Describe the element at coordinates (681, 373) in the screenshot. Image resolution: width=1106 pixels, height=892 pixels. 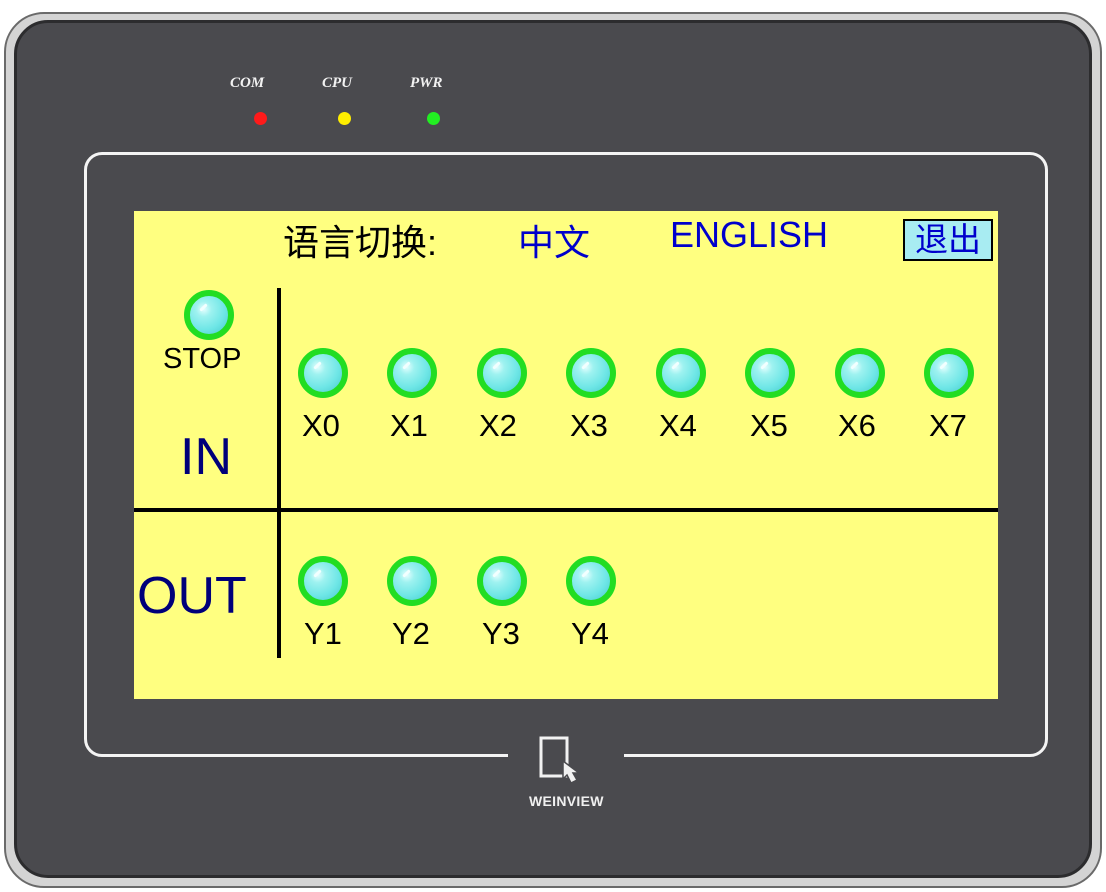
I see `input-lamp-x4` at that location.